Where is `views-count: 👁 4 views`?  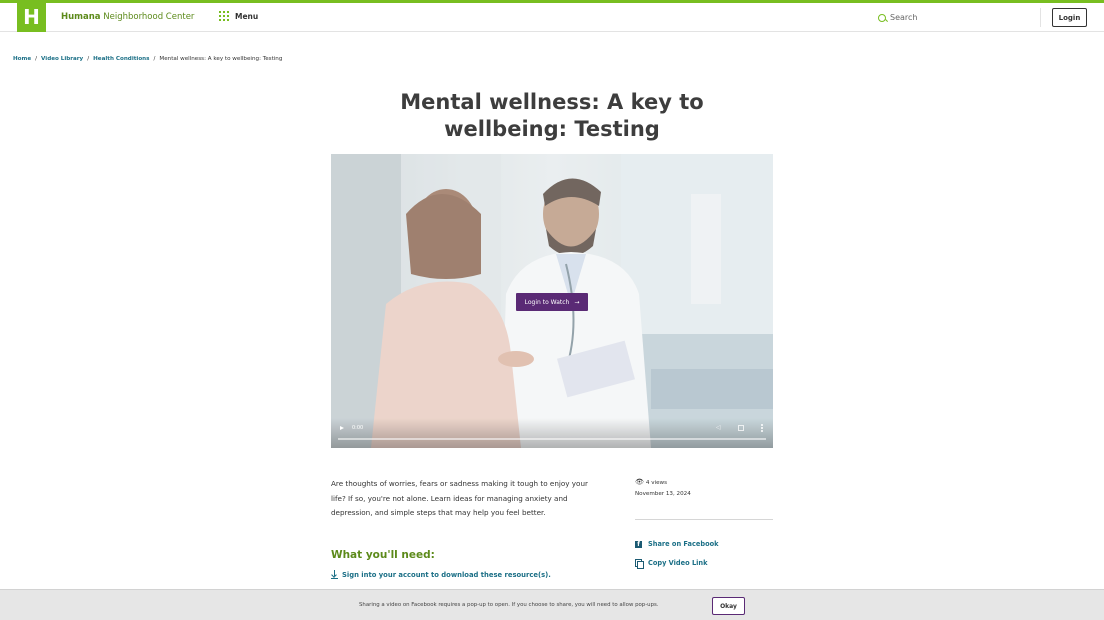 views-count: 👁 4 views is located at coordinates (663, 483).